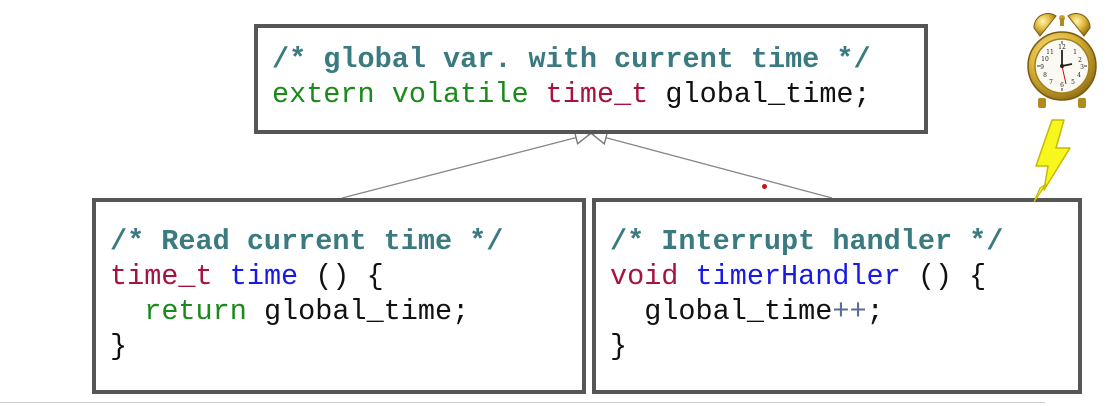 This screenshot has width=1108, height=406. What do you see at coordinates (323, 94) in the screenshot?
I see `extern-keyword: extern` at bounding box center [323, 94].